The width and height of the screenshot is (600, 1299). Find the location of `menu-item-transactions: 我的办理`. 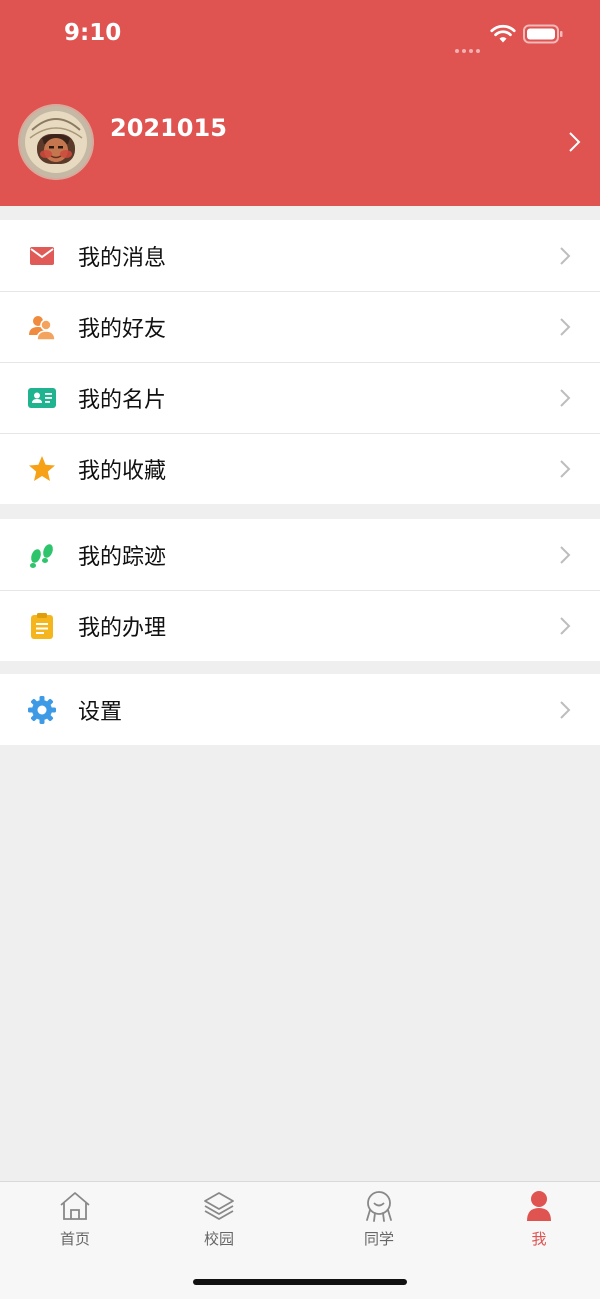

menu-item-transactions: 我的办理 is located at coordinates (300, 625).